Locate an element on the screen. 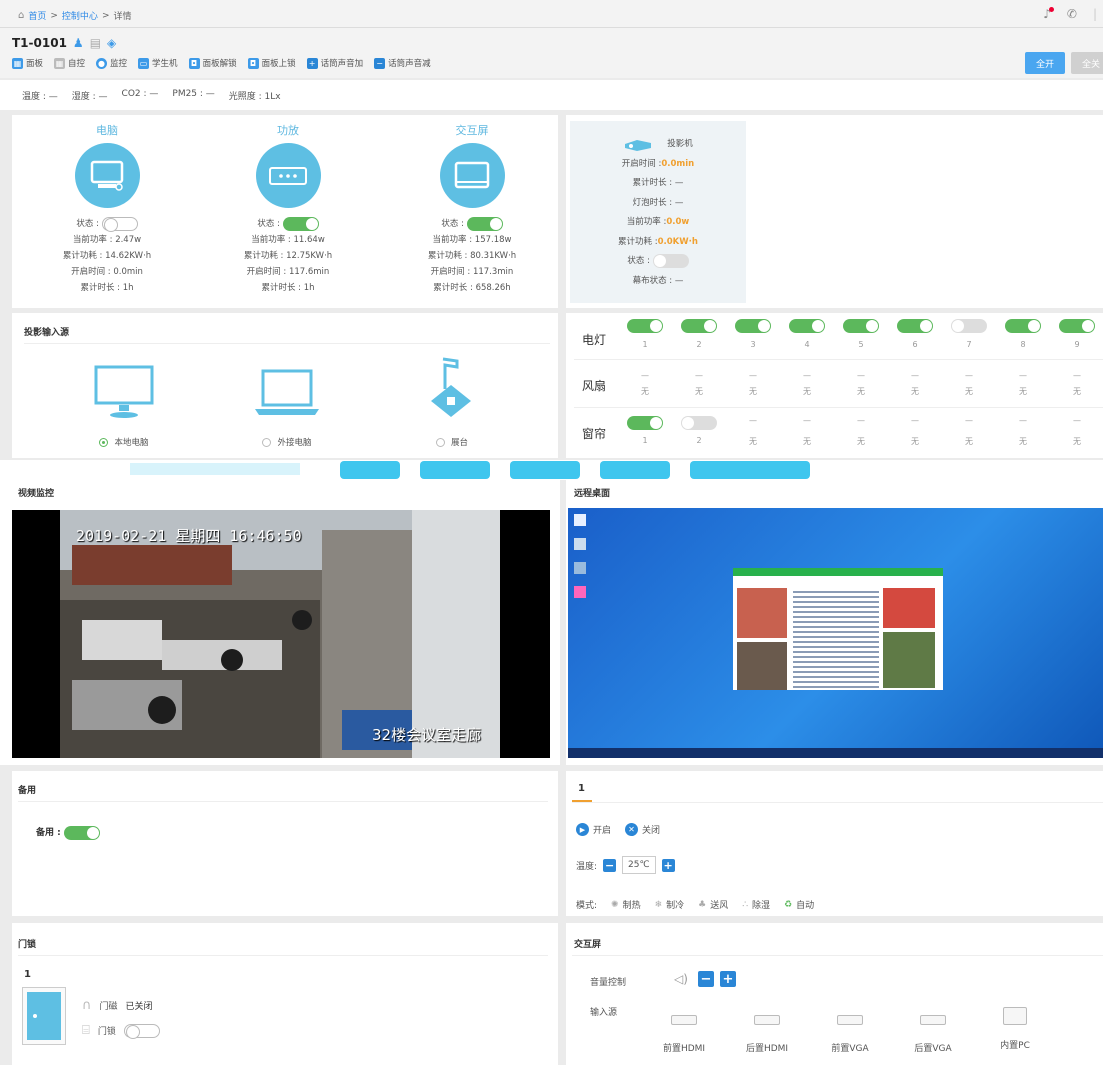 The height and width of the screenshot is (1065, 1103). ac-mode-row: 模式: ✺ 制热 ❄ 制冷 ♣ 送风 ∴ 除湿 ♻ 自动 is located at coordinates (695, 905).